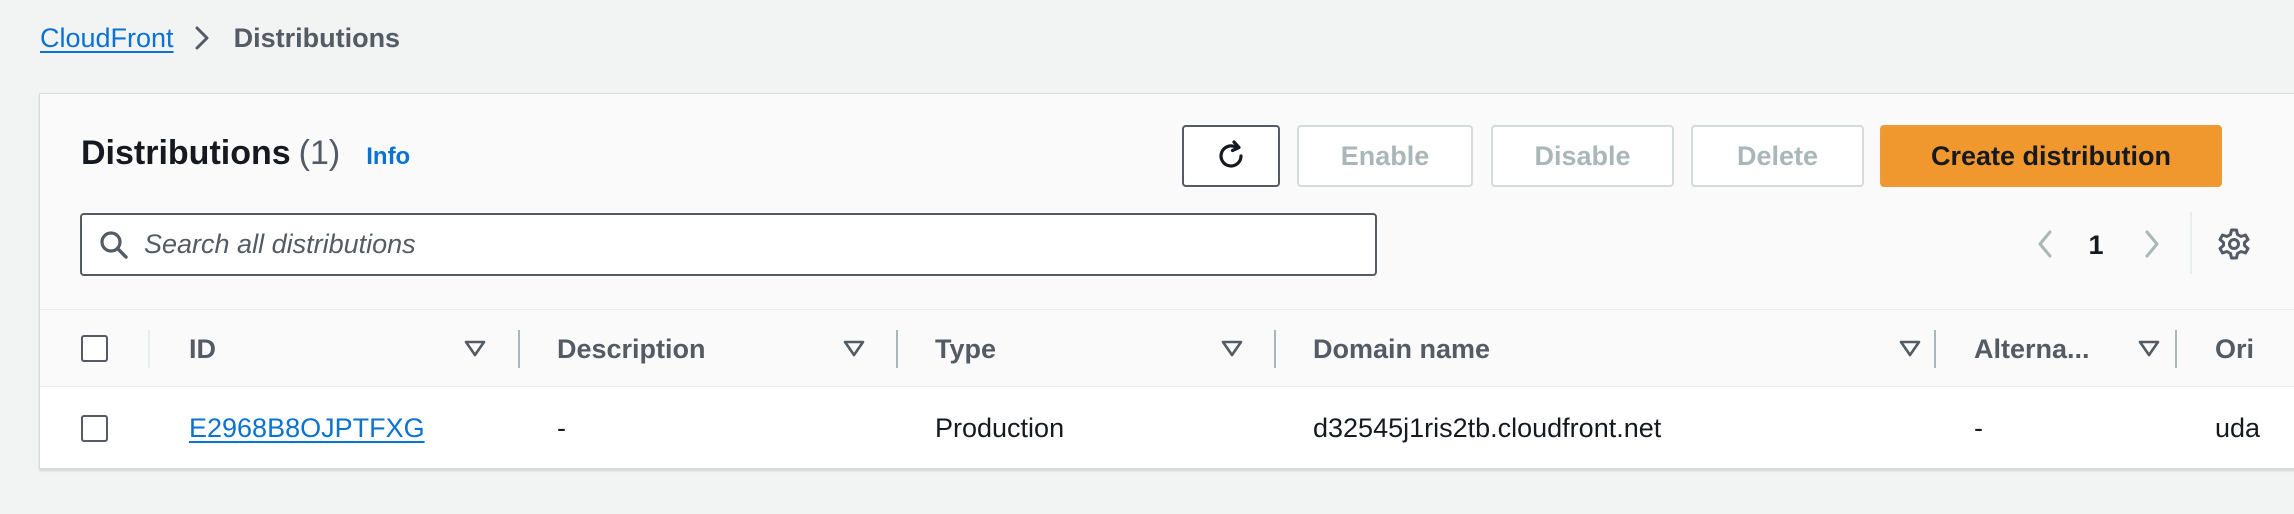  Describe the element at coordinates (1000, 427) in the screenshot. I see `cell-type: Production` at that location.